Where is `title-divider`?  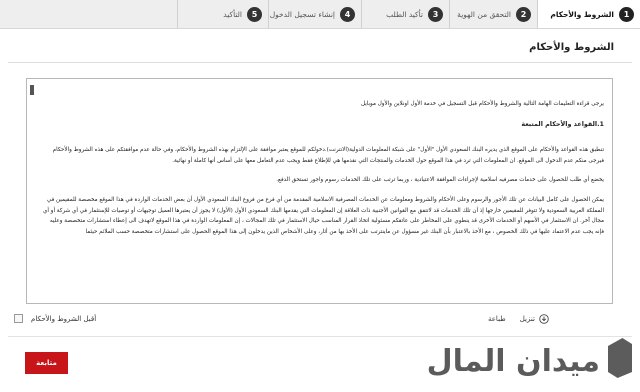 title-divider is located at coordinates (320, 62).